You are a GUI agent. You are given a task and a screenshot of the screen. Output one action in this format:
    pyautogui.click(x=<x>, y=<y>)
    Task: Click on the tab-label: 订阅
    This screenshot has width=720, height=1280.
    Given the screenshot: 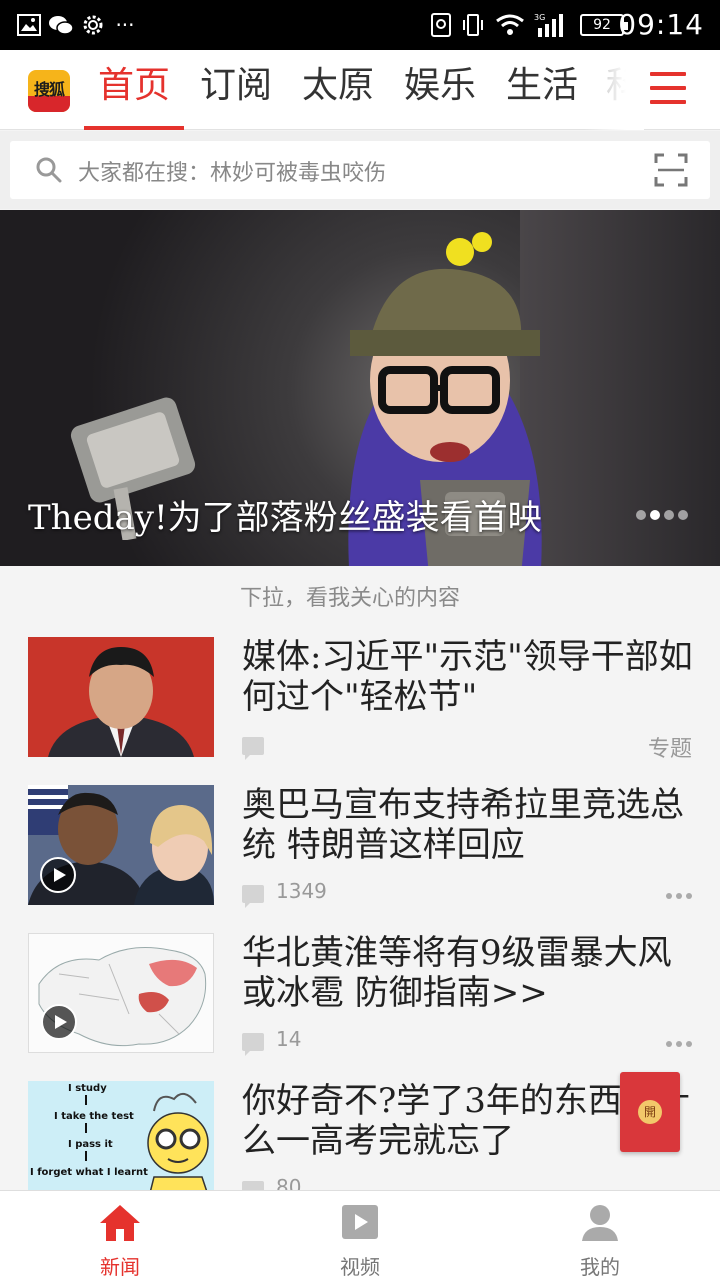 What is the action you would take?
    pyautogui.click(x=235, y=85)
    